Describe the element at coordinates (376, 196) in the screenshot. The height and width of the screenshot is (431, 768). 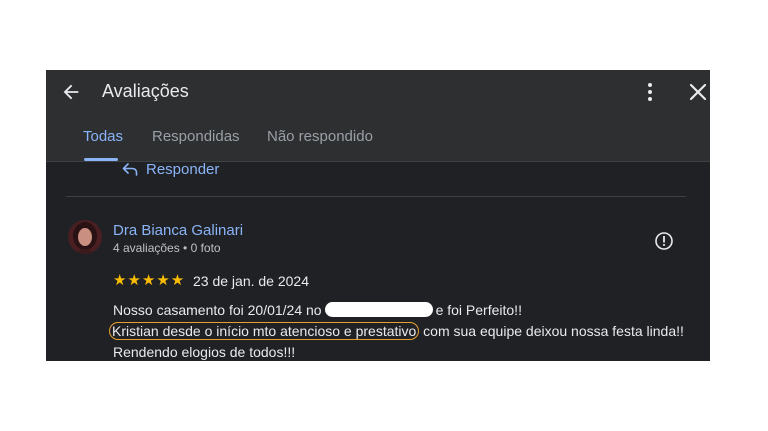
I see `divider` at that location.